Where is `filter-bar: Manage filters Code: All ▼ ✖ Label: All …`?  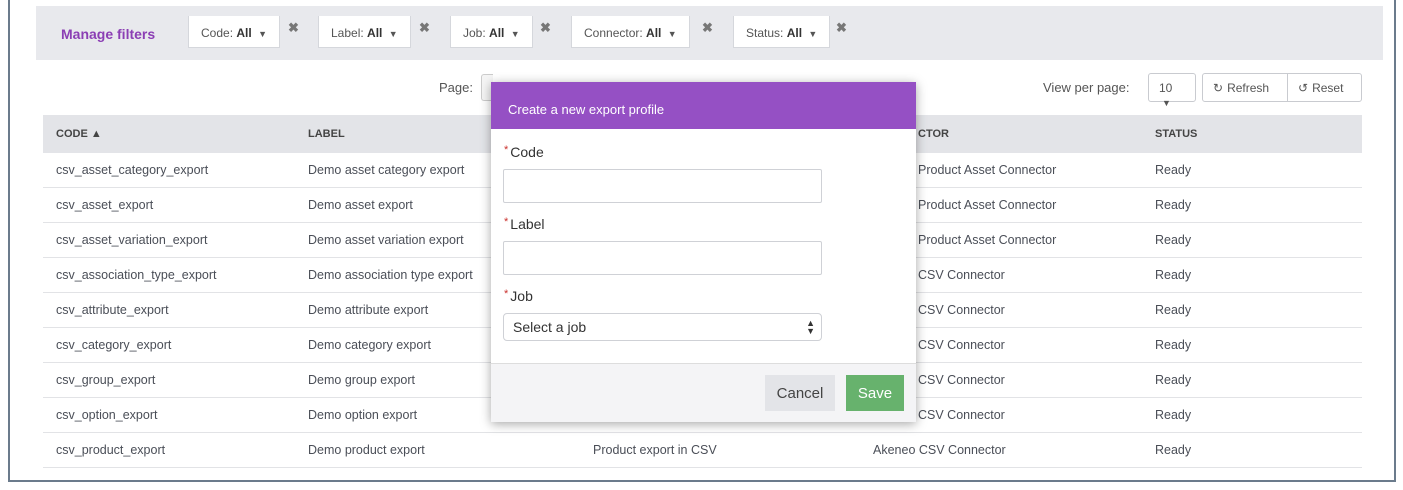 filter-bar: Manage filters Code: All ▼ ✖ Label: All … is located at coordinates (709, 33).